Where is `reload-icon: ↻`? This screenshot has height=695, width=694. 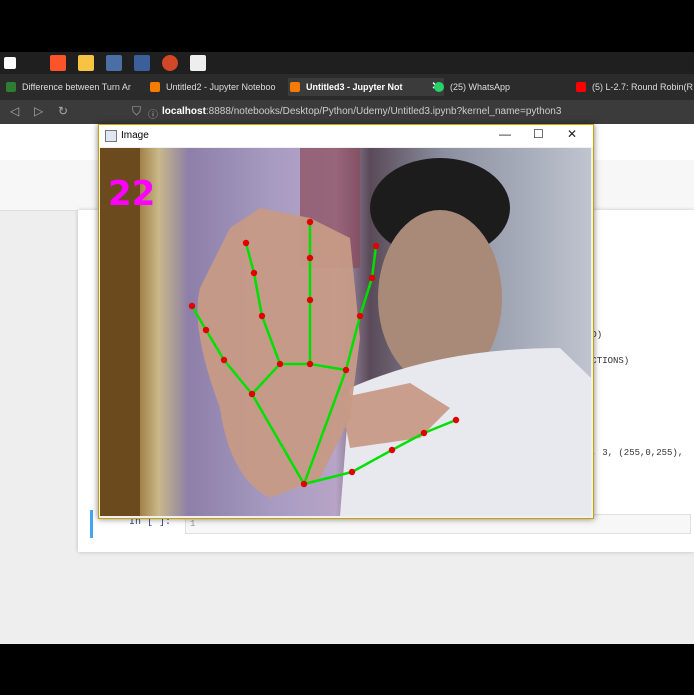 reload-icon: ↻ is located at coordinates (63, 111).